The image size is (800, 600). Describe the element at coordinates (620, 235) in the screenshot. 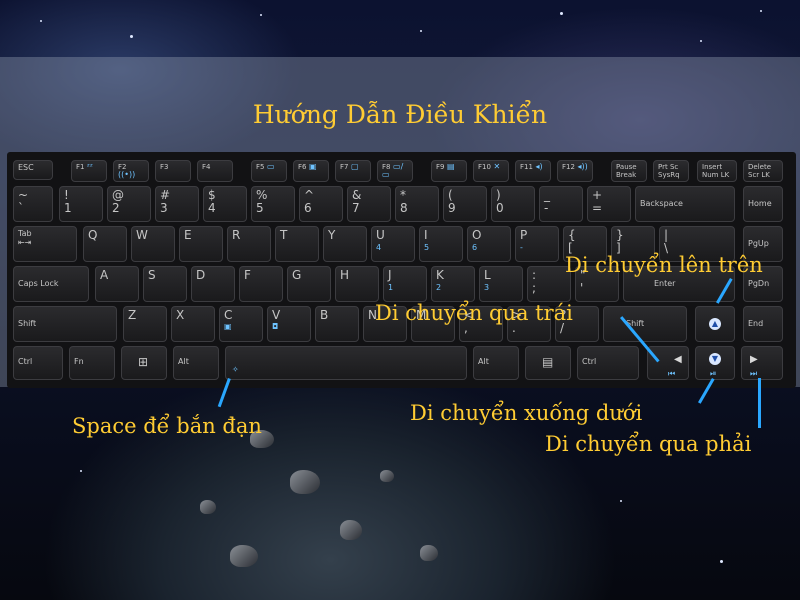

I see `key-label: }` at that location.